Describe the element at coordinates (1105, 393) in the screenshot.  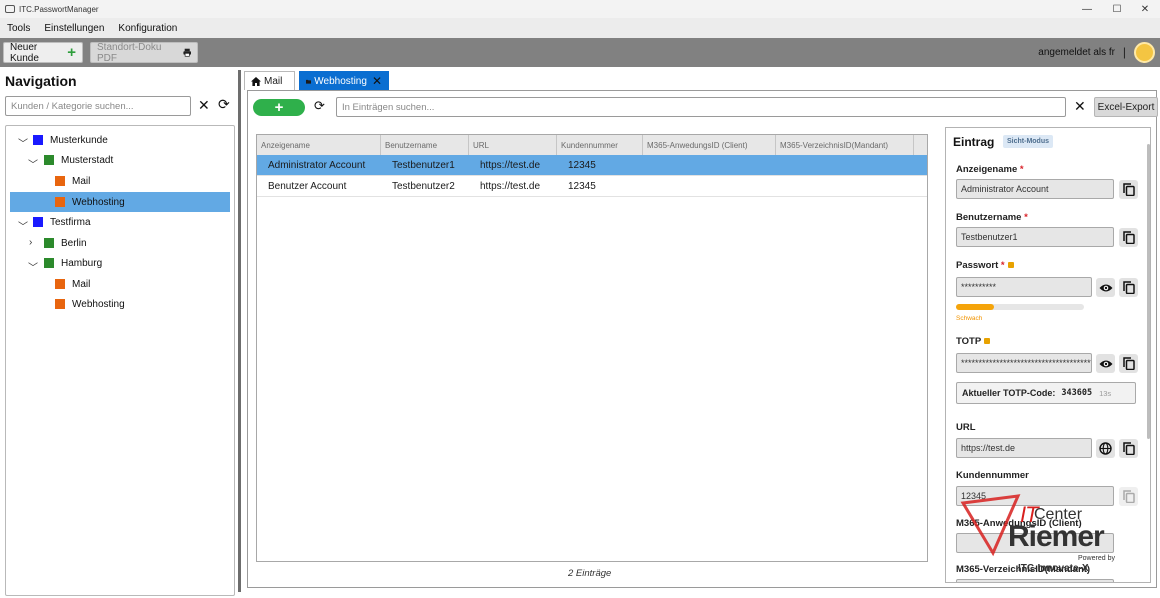
I see `totp-seconds: 13s` at that location.